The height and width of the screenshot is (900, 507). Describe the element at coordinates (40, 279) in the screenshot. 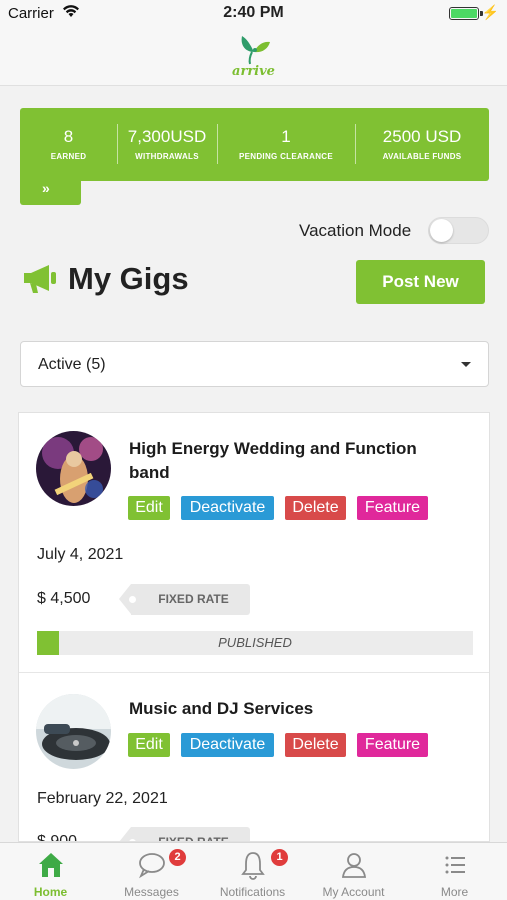

I see `megaphone-icon` at that location.